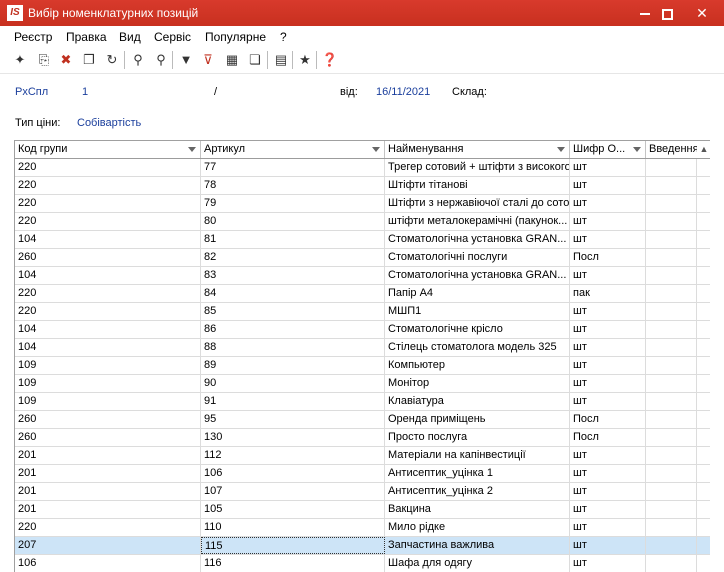 Image resolution: width=724 pixels, height=572 pixels. I want to click on export-icon: ❏, so click(255, 60).